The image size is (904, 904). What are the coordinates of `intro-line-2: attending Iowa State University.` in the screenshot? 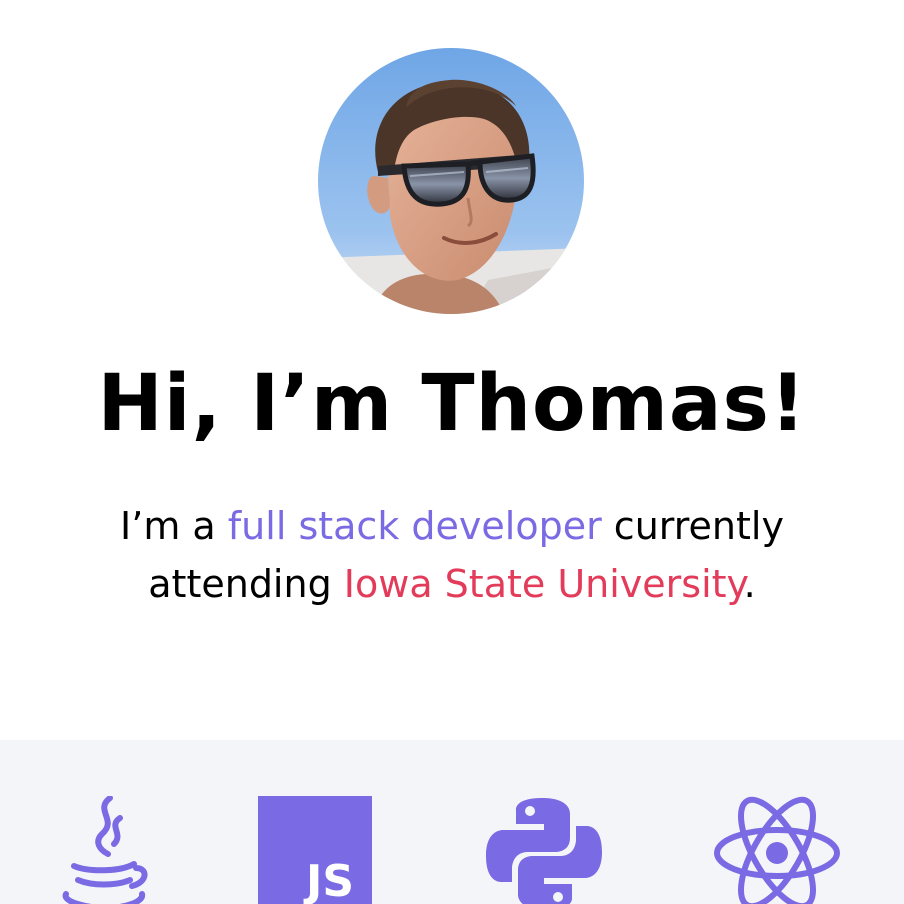 It's located at (452, 584).